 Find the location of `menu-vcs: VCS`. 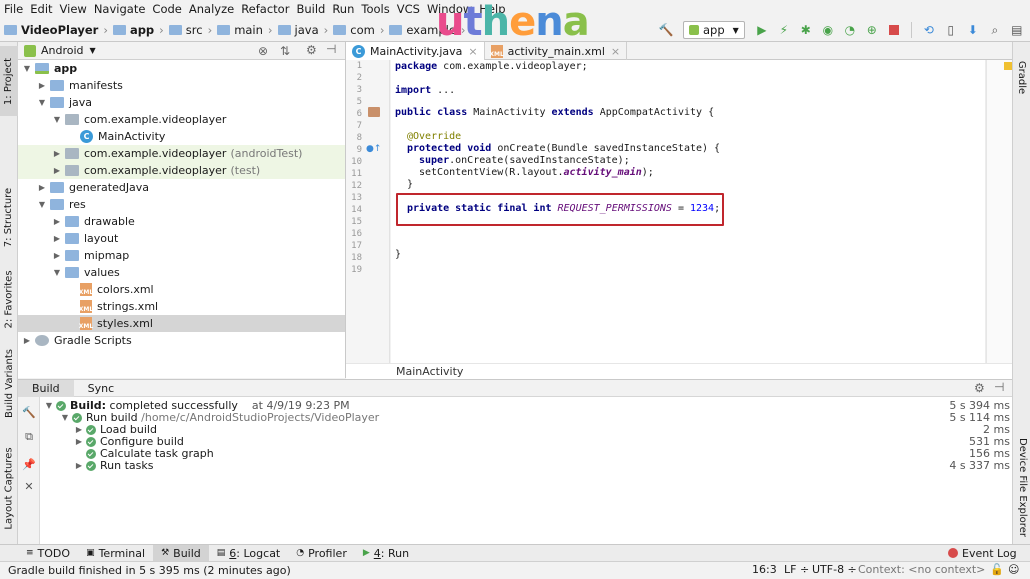

menu-vcs: VCS is located at coordinates (408, 9).